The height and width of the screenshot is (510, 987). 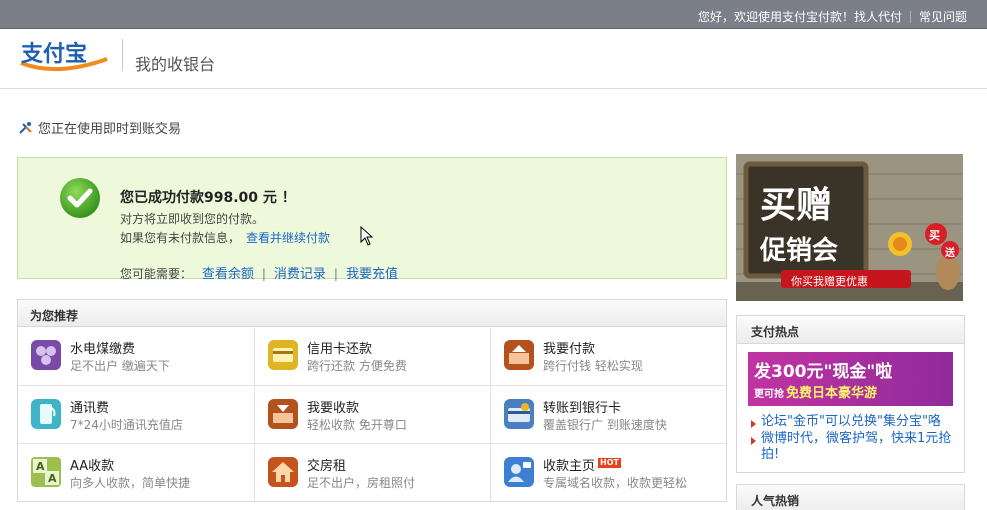 I want to click on popular-title: 人气热销, so click(x=850, y=497).